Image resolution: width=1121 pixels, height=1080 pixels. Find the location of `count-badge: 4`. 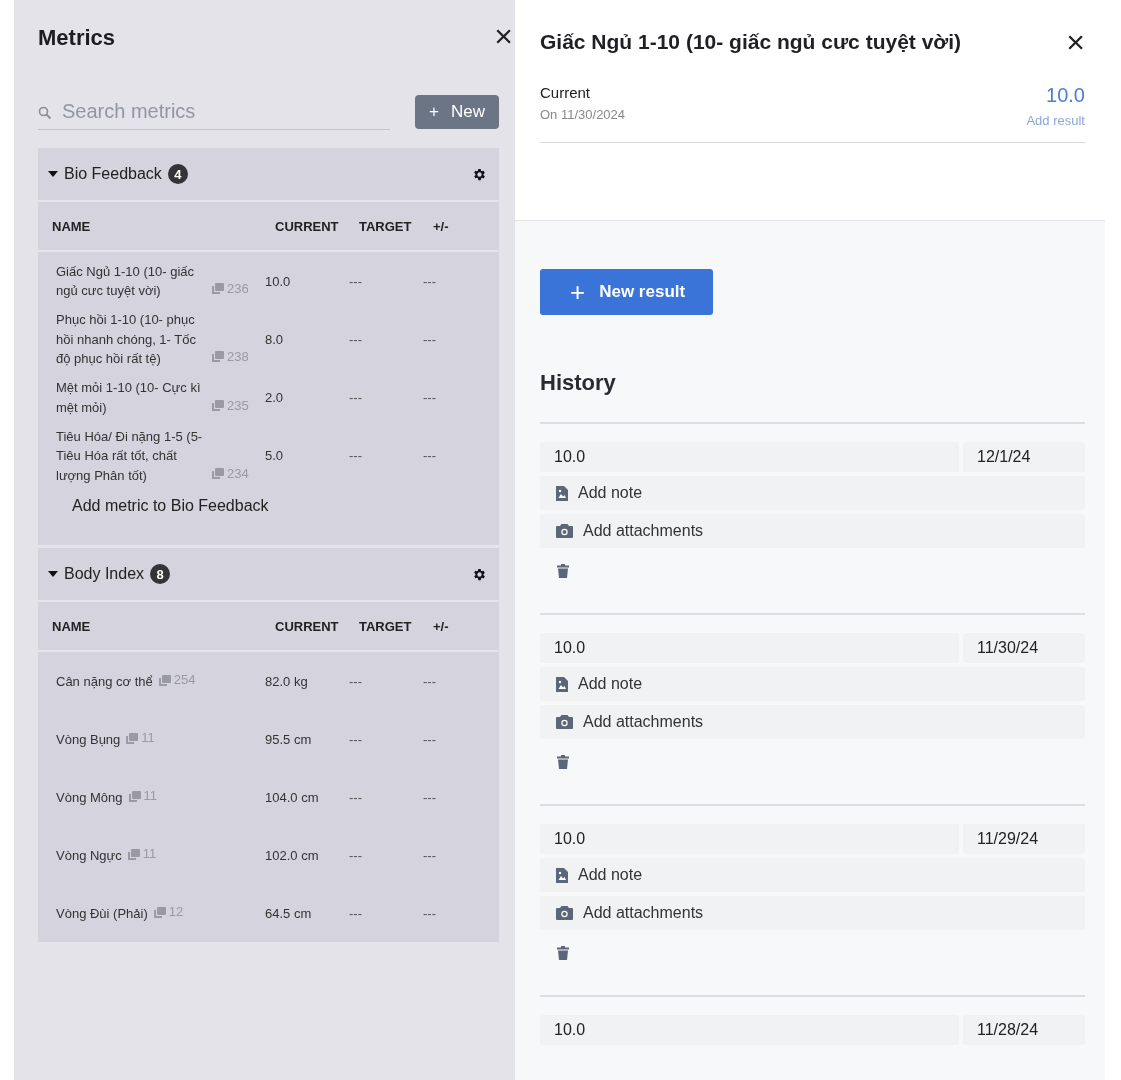

count-badge: 4 is located at coordinates (177, 174).